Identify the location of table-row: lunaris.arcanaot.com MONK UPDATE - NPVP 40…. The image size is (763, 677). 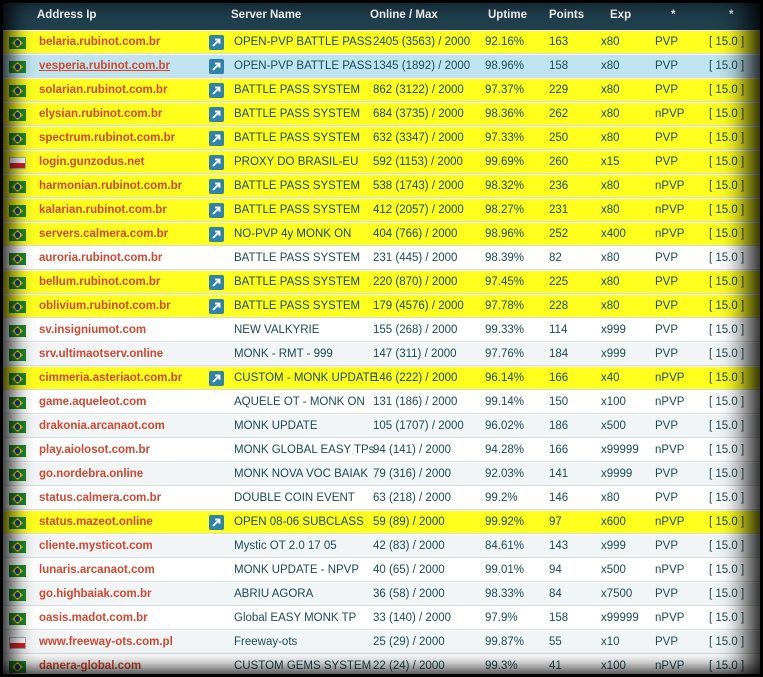
(381, 570).